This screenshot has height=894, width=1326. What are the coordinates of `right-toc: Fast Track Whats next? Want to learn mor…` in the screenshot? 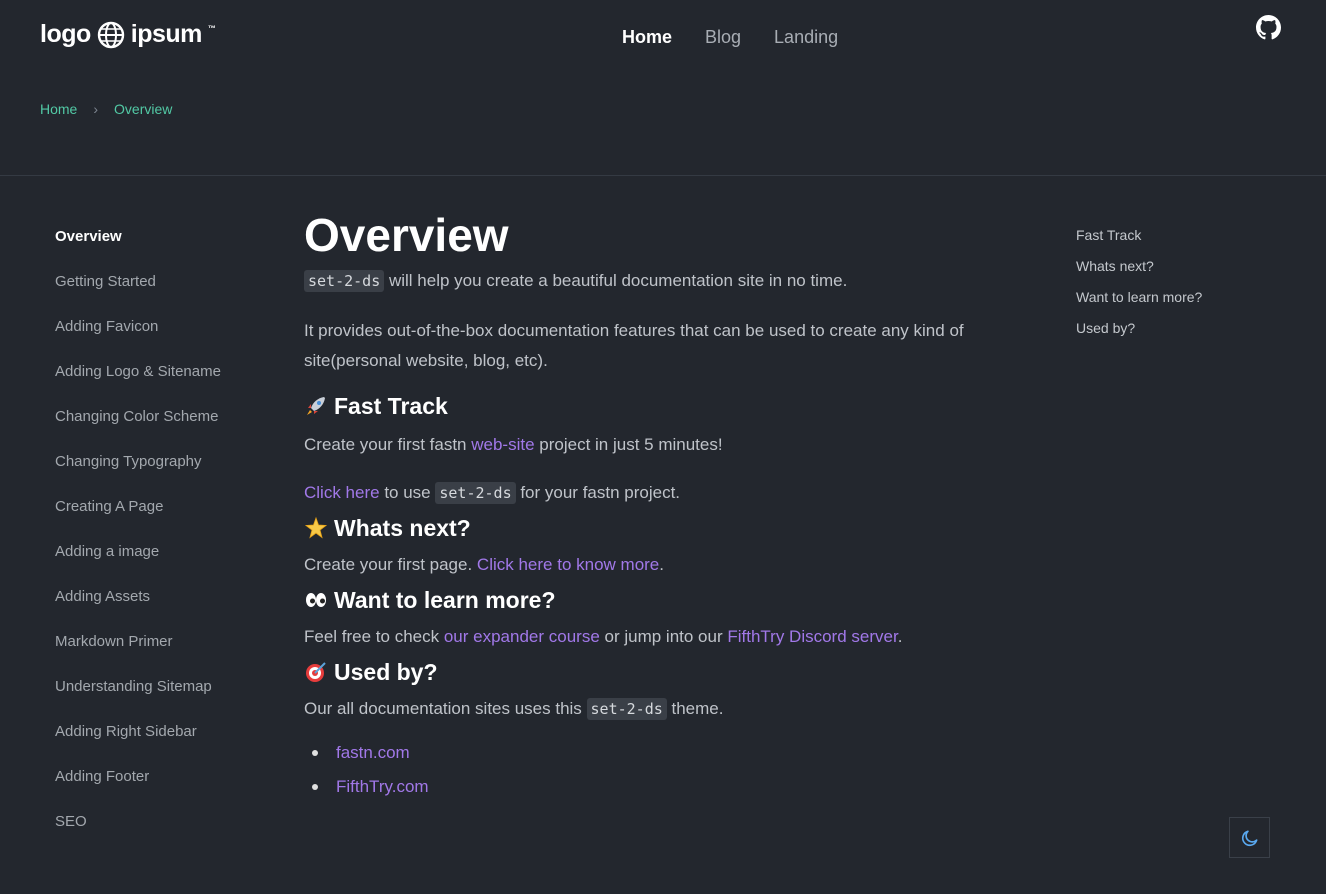 It's located at (1139, 286).